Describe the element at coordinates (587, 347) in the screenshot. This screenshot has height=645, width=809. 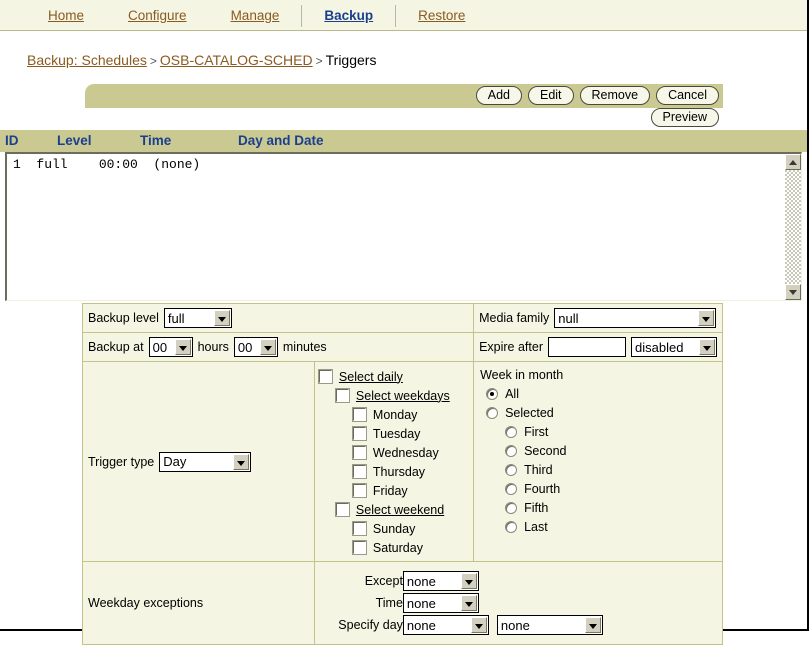
I see `expire-after-input` at that location.